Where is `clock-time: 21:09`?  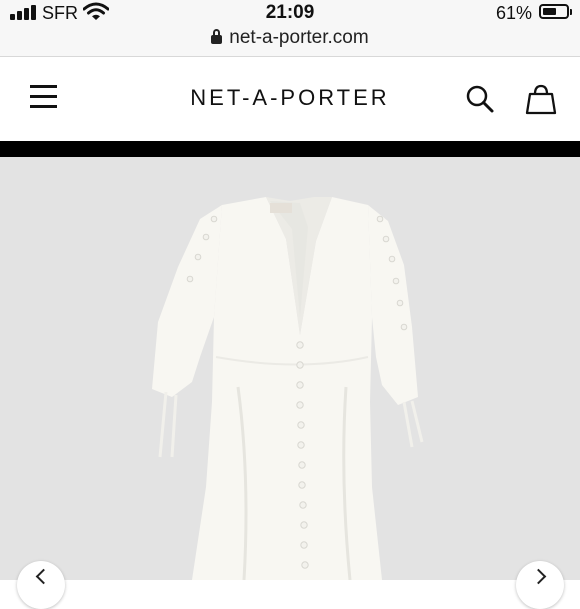
clock-time: 21:09 is located at coordinates (290, 12).